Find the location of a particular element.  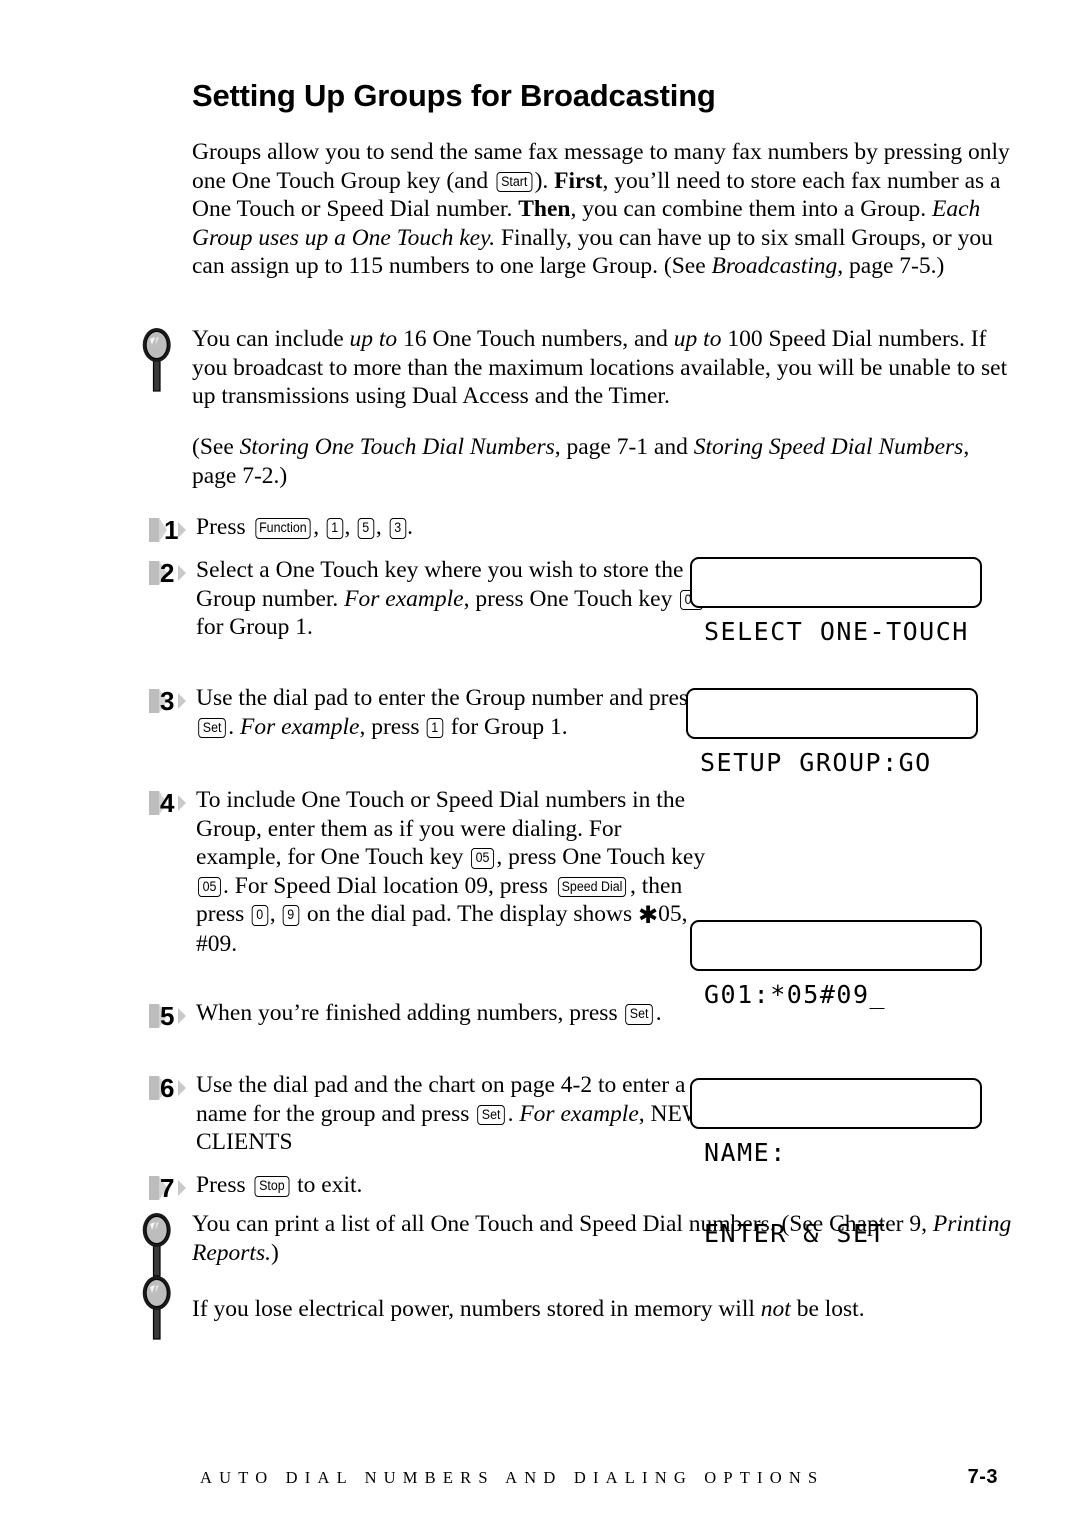

footer-chapter-title: AUTO DIAL NUMBERS AND DIALING OPTIONS is located at coordinates (512, 1477).